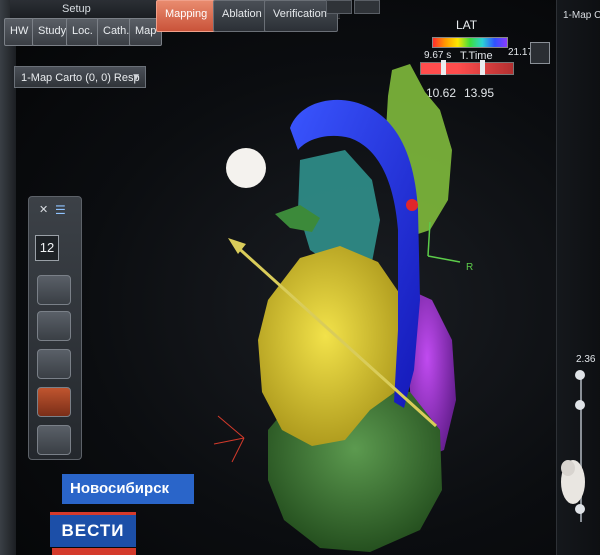 The image size is (600, 555). I want to click on axis-label-r: R, so click(470, 267).